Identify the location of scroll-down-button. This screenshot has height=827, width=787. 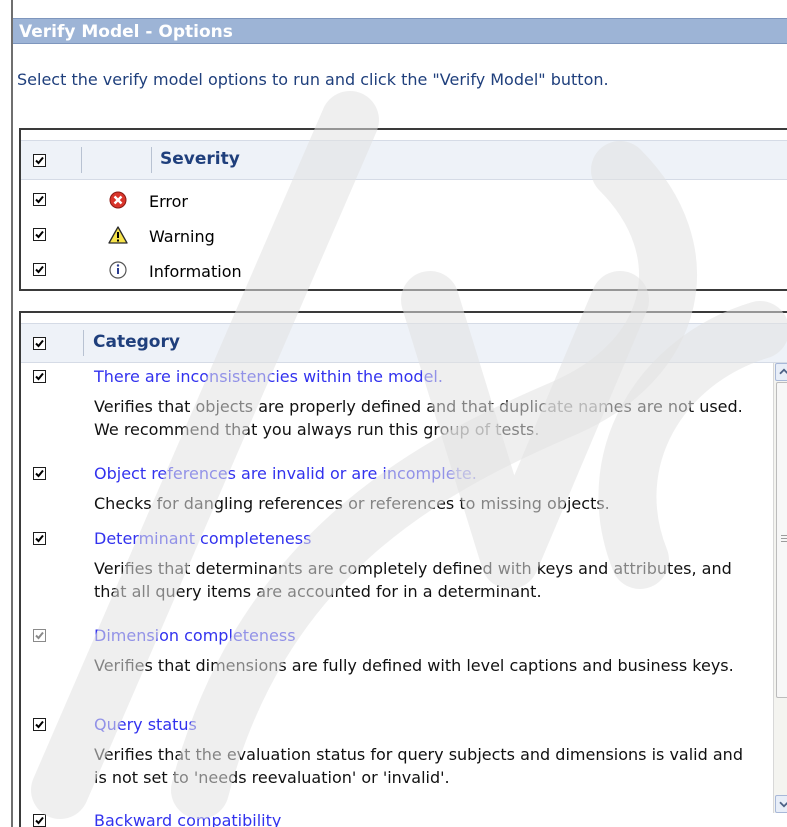
(781, 804).